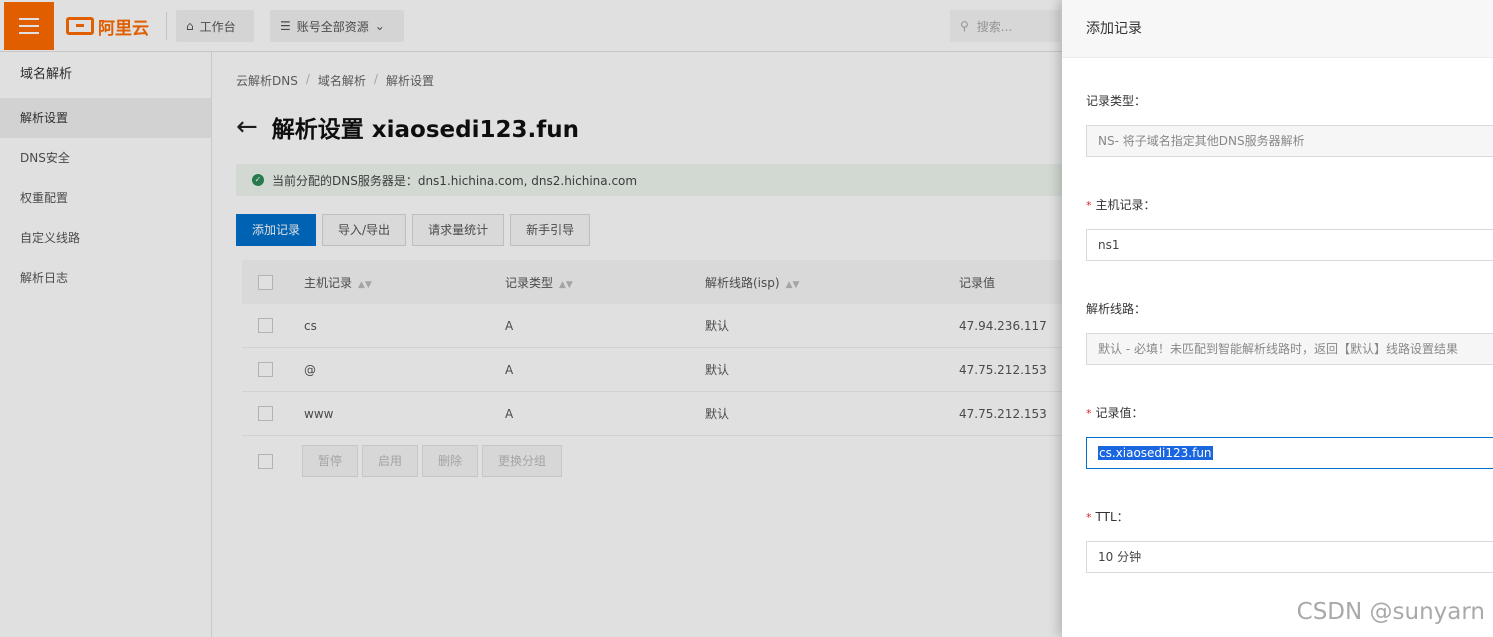  What do you see at coordinates (1390, 612) in the screenshot?
I see `watermark: CSDN @sunyarn` at bounding box center [1390, 612].